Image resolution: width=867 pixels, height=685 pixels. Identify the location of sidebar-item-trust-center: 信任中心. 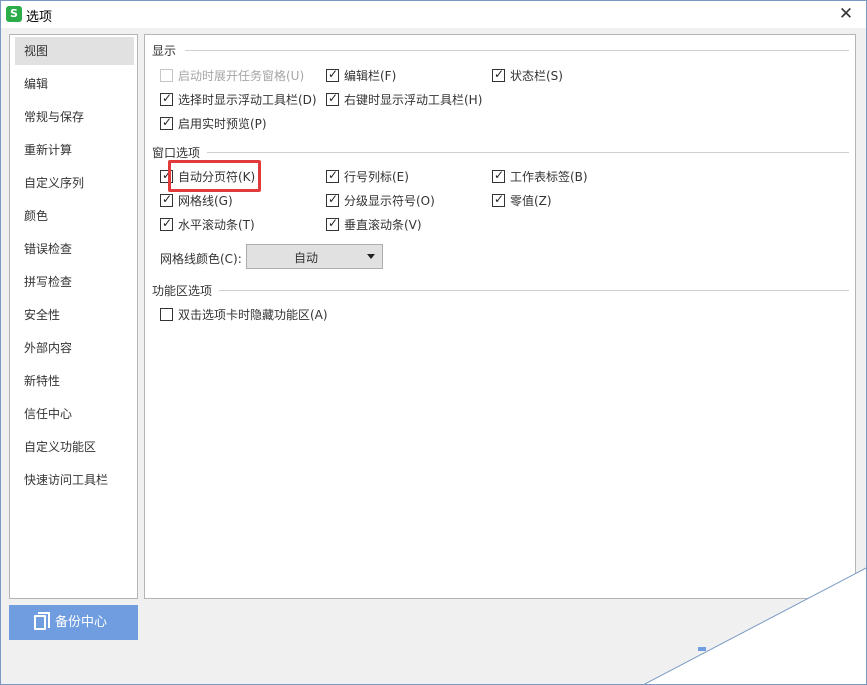
(74, 414).